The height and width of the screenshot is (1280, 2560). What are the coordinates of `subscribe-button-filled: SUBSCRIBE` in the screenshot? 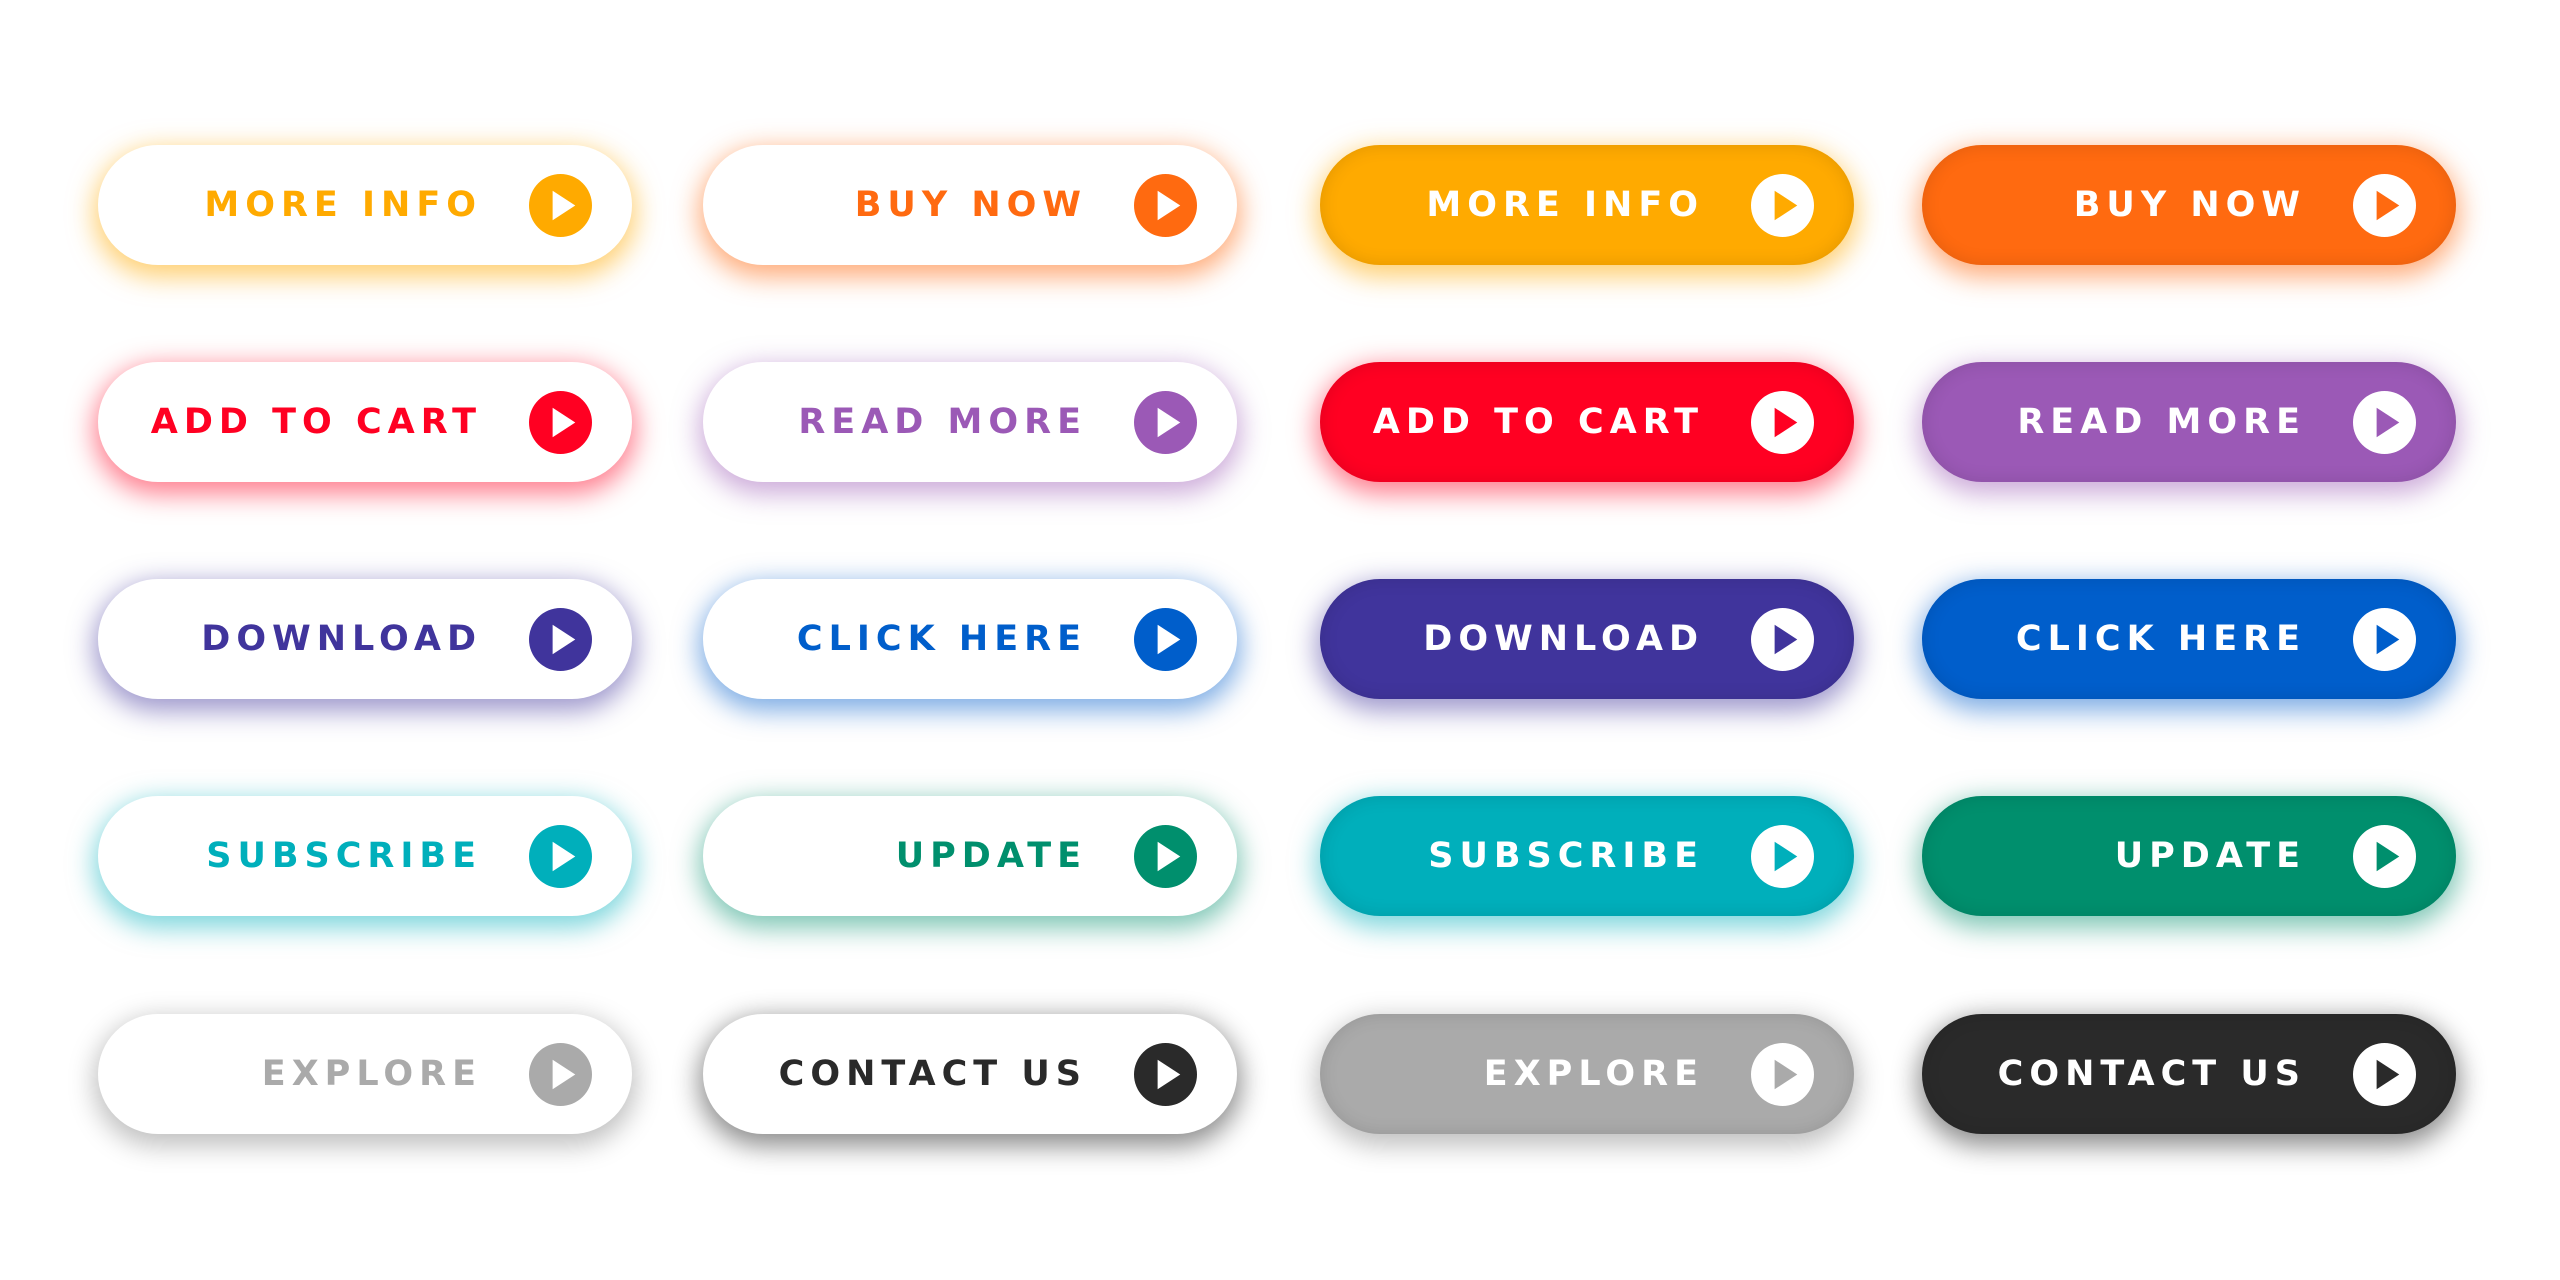 It's located at (1587, 856).